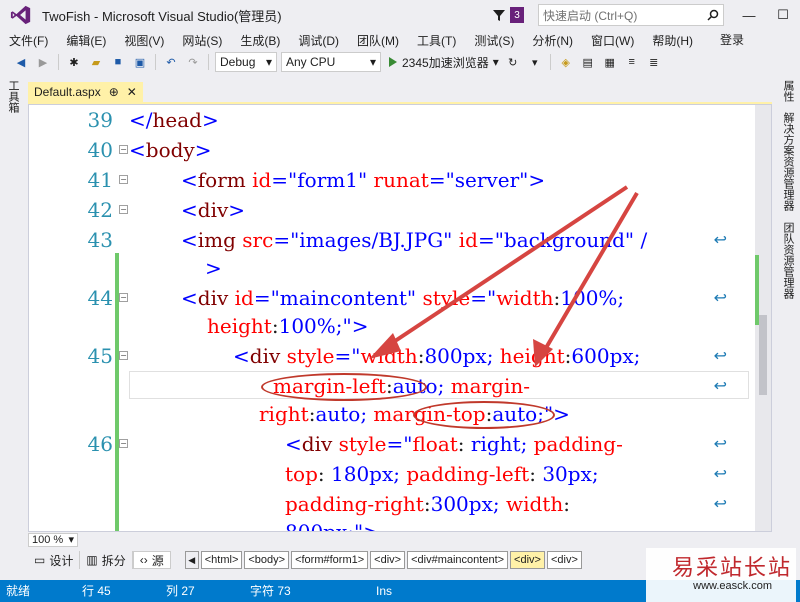 This screenshot has height=602, width=800. Describe the element at coordinates (588, 62) in the screenshot. I see `find-icon: ▤` at that location.